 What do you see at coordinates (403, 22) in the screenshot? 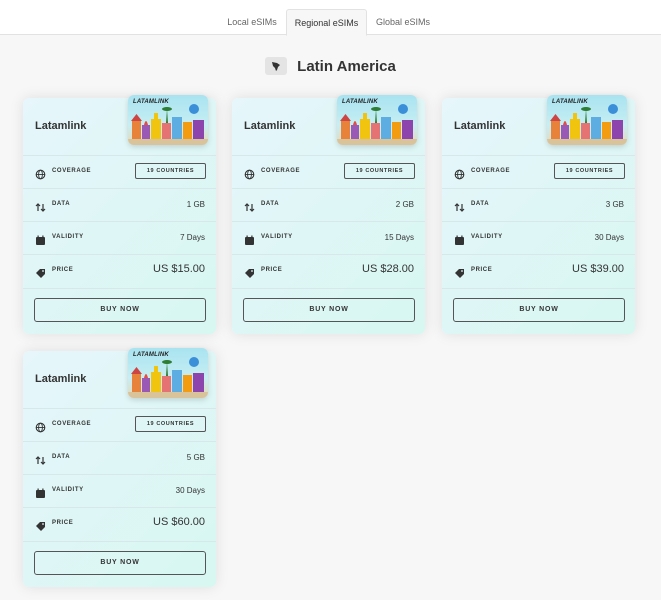
I see `tab-global-esims: Global eSIMs` at bounding box center [403, 22].